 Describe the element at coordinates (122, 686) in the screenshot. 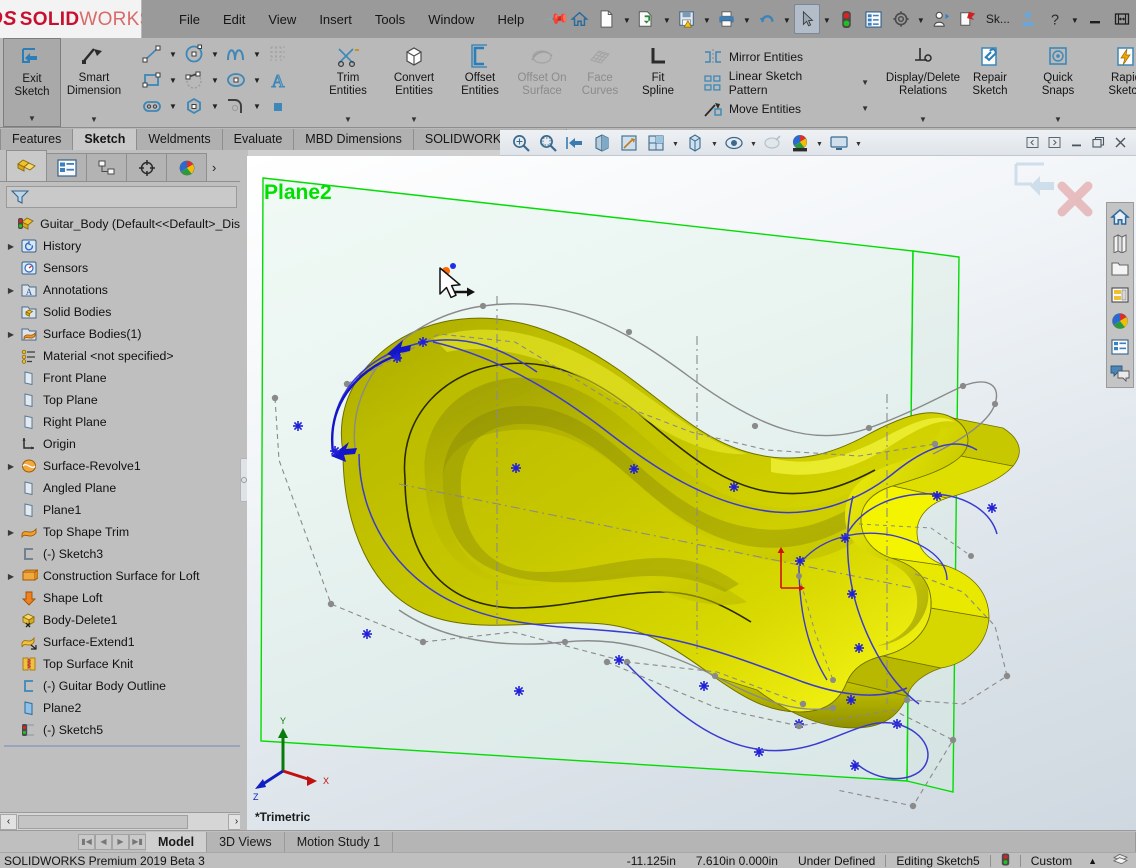

I see `tree-item-guitar-body-outline: (-) Guitar Body Outline` at that location.